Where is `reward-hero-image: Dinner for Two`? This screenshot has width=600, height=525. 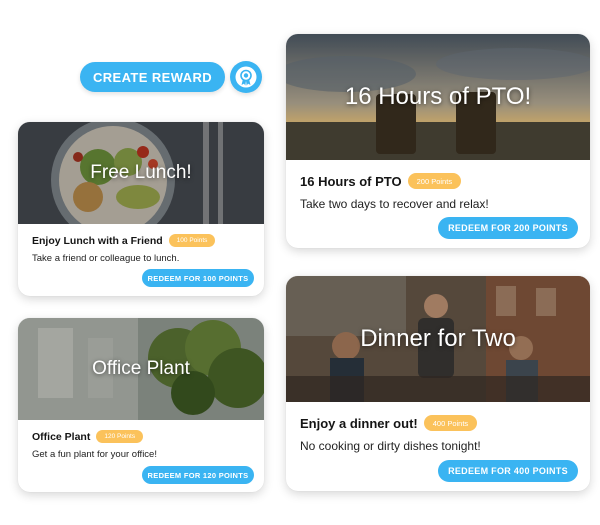
reward-hero-image: Dinner for Two is located at coordinates (438, 339).